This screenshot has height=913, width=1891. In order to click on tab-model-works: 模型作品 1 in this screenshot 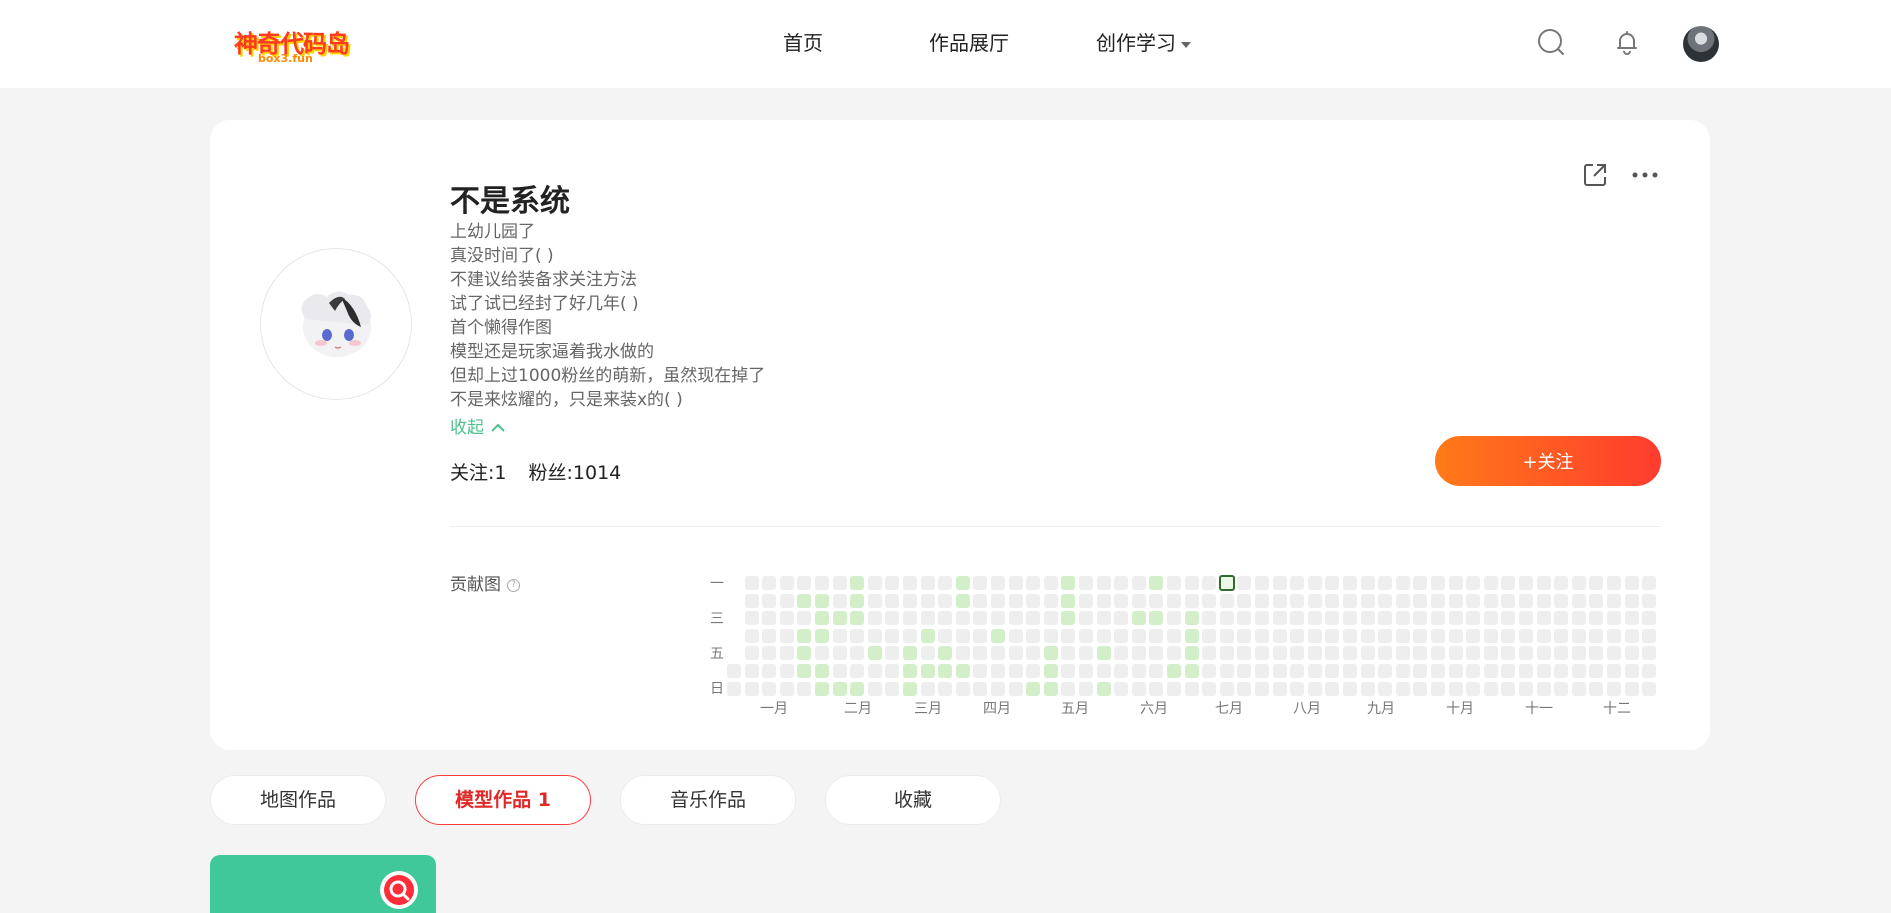, I will do `click(503, 800)`.